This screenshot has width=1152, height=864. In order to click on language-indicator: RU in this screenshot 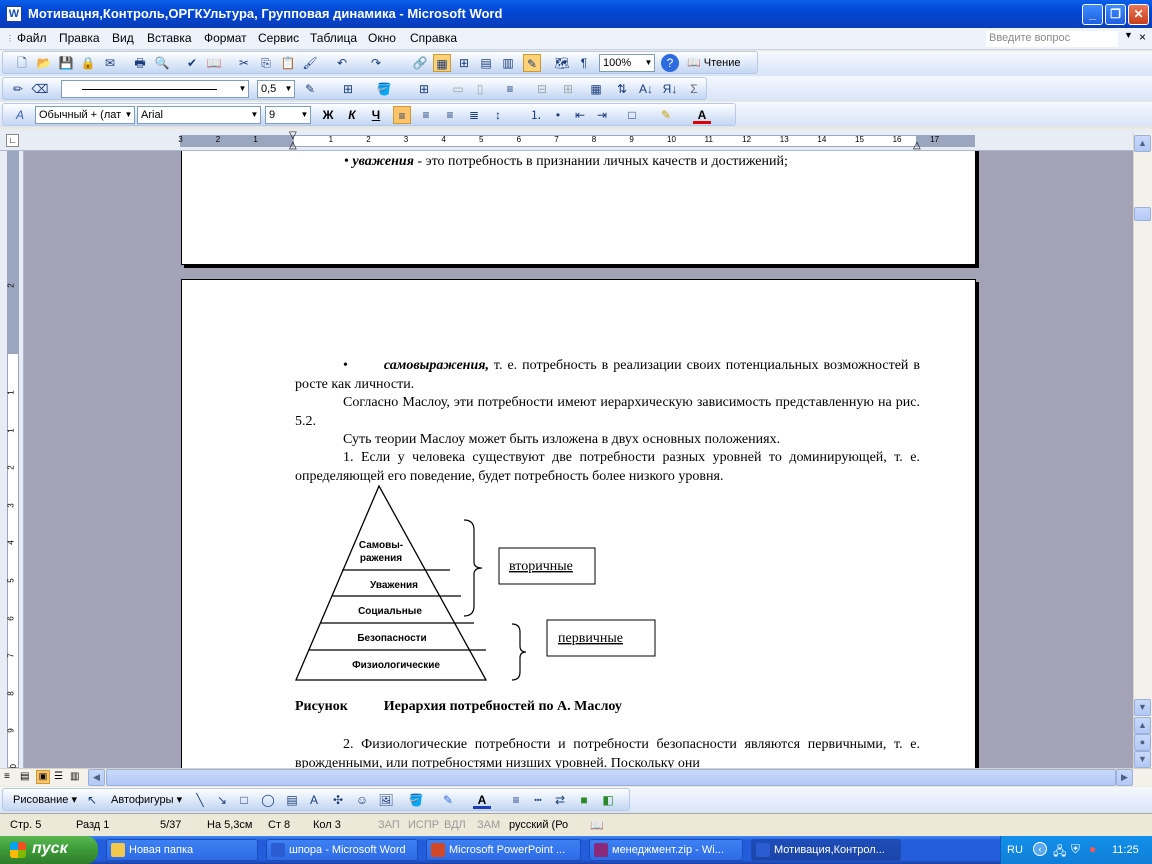, I will do `click(1015, 850)`.